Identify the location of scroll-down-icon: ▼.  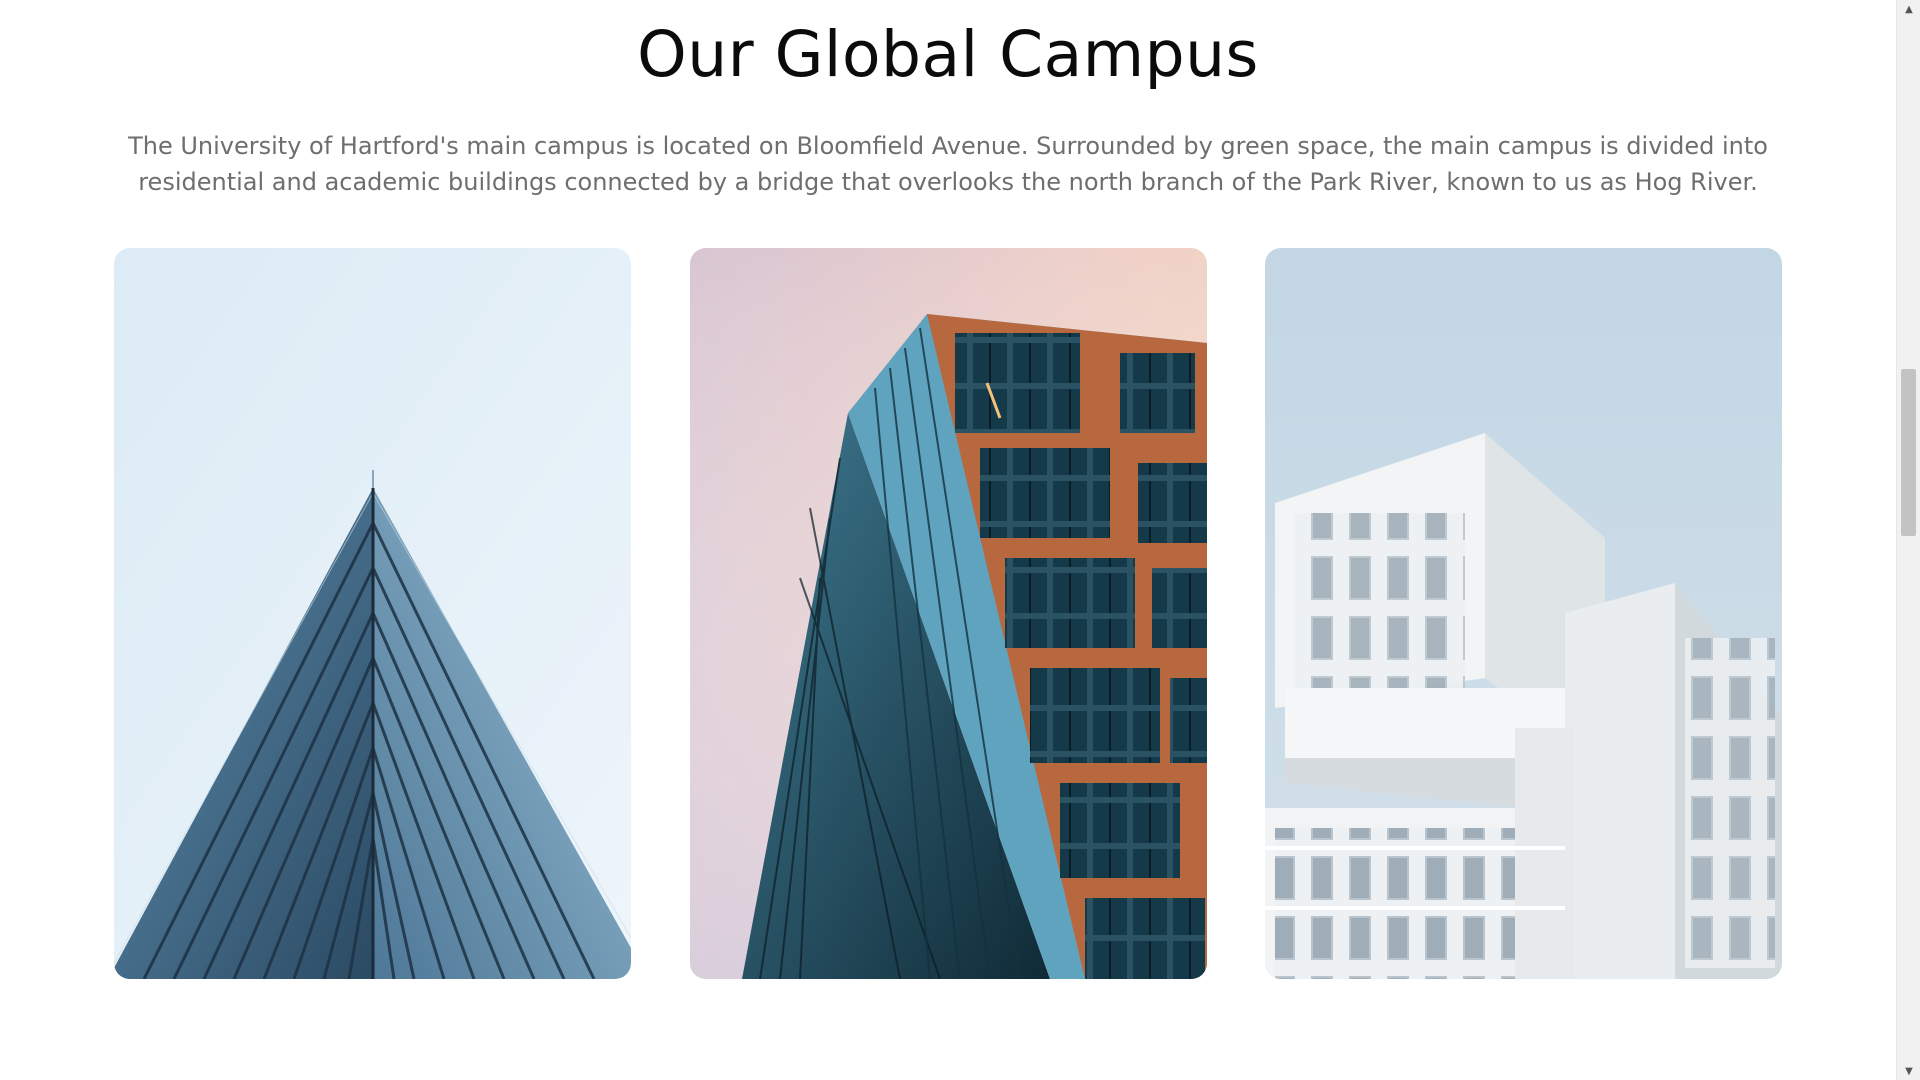
(1908, 1071).